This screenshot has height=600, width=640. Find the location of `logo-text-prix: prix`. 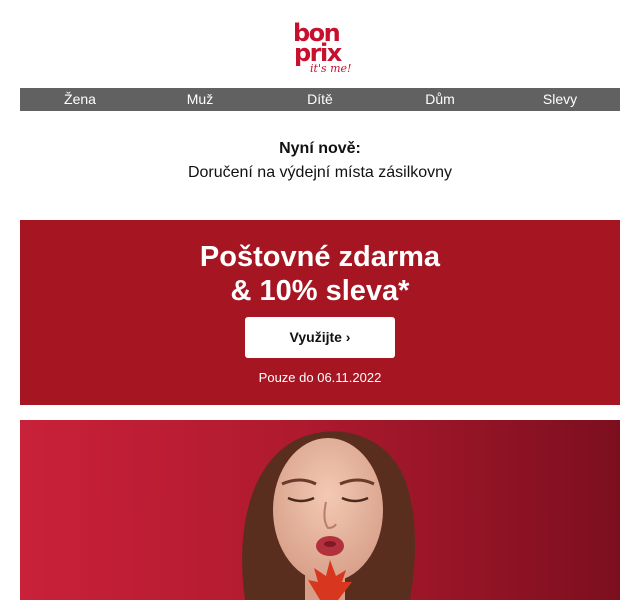

logo-text-prix: prix is located at coordinates (318, 53).